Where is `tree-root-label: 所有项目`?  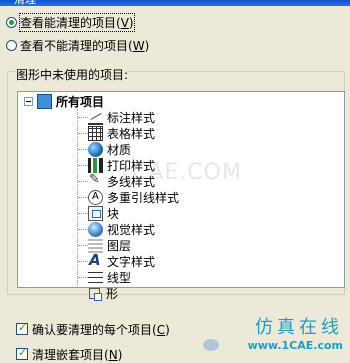
tree-root-label: 所有项目 is located at coordinates (80, 101).